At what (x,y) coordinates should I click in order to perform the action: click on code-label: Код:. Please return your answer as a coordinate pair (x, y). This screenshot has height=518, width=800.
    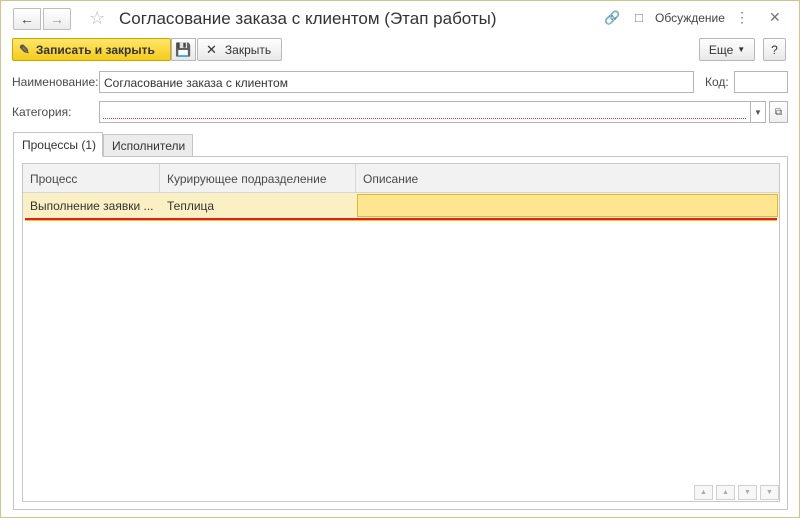
    Looking at the image, I should click on (717, 82).